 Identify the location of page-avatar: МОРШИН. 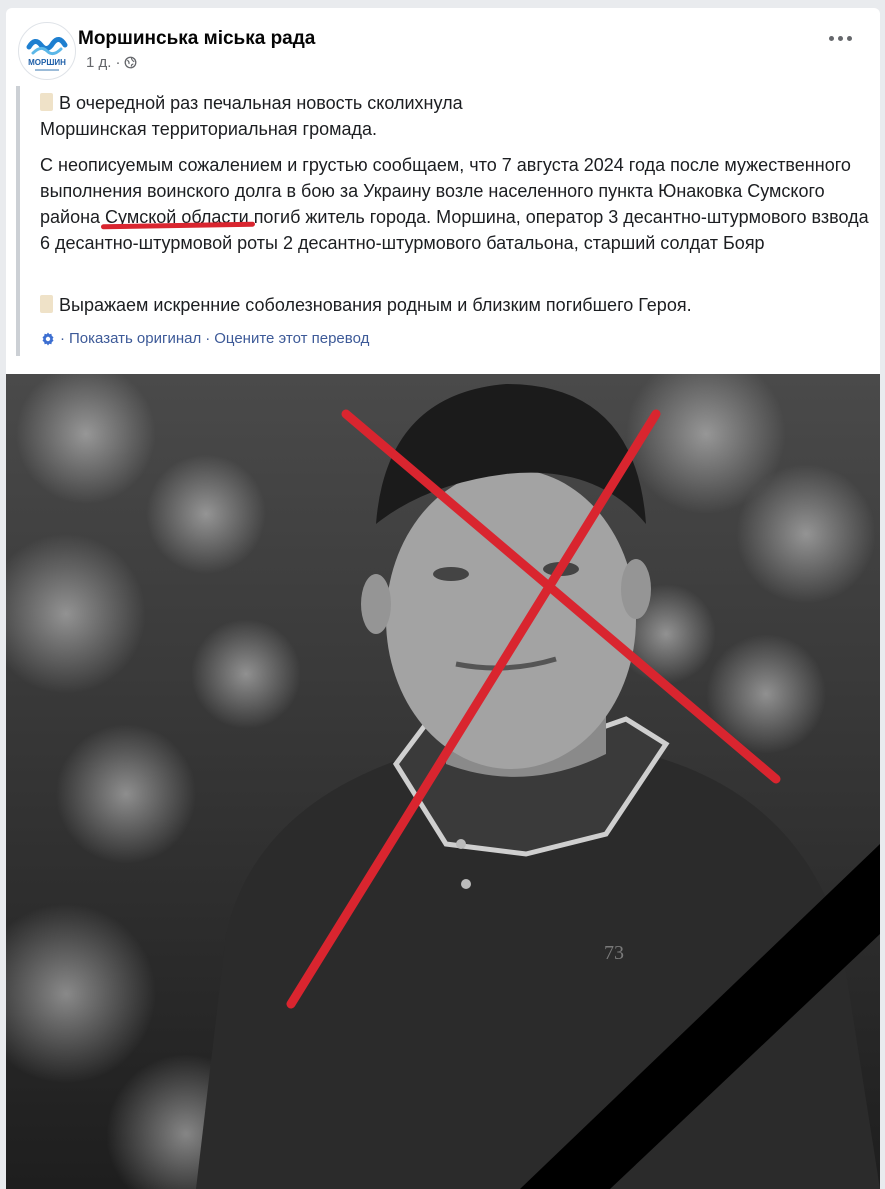
(47, 51).